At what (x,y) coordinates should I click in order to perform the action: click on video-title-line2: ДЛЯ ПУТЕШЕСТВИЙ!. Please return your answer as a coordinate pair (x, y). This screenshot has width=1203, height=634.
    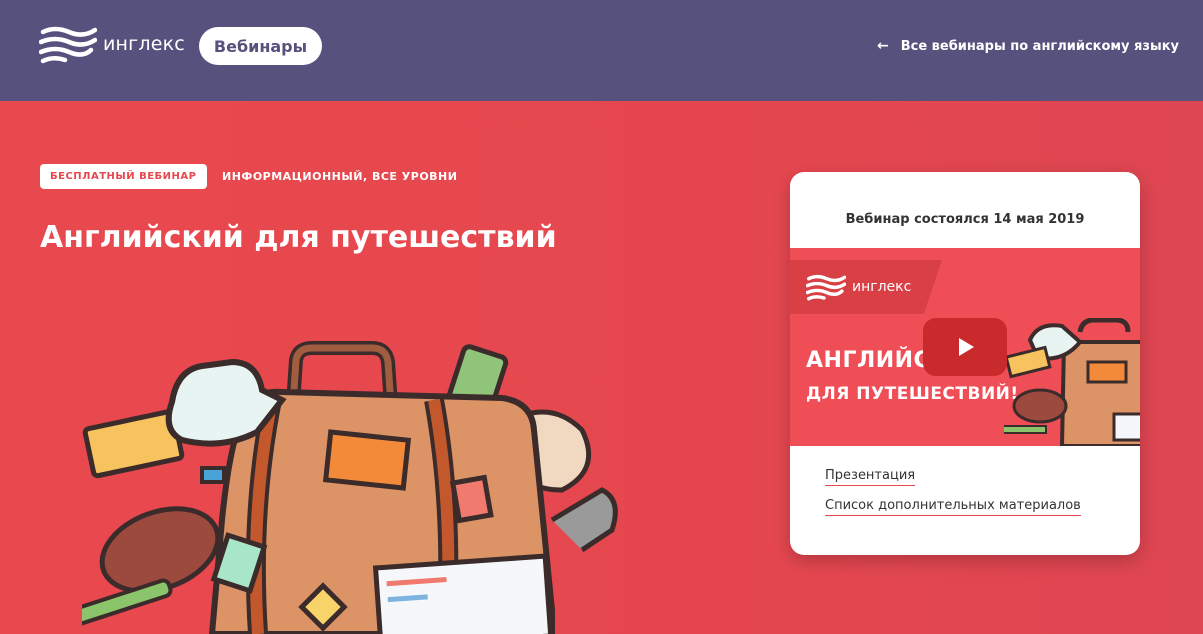
    Looking at the image, I should click on (912, 394).